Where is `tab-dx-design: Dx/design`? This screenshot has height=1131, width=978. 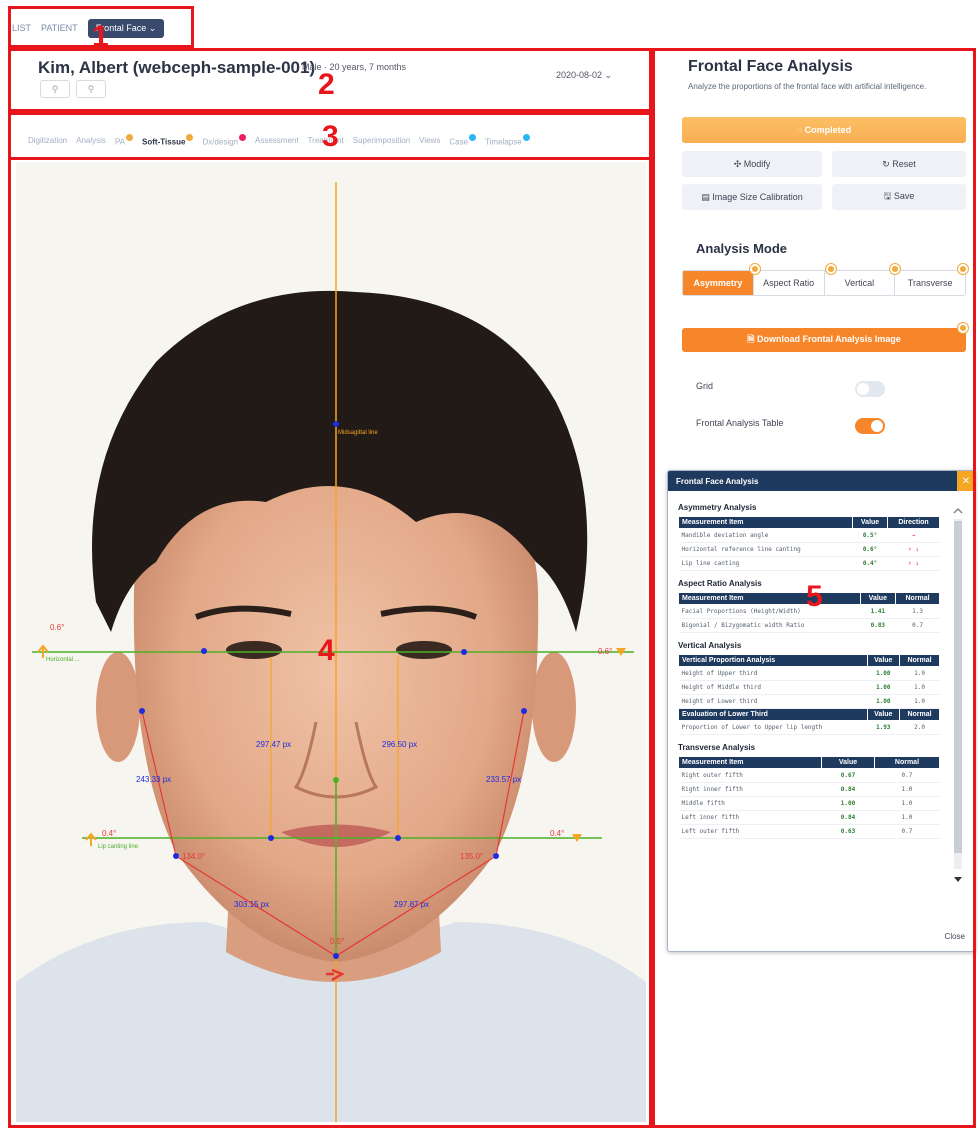
tab-dx-design: Dx/design is located at coordinates (224, 140).